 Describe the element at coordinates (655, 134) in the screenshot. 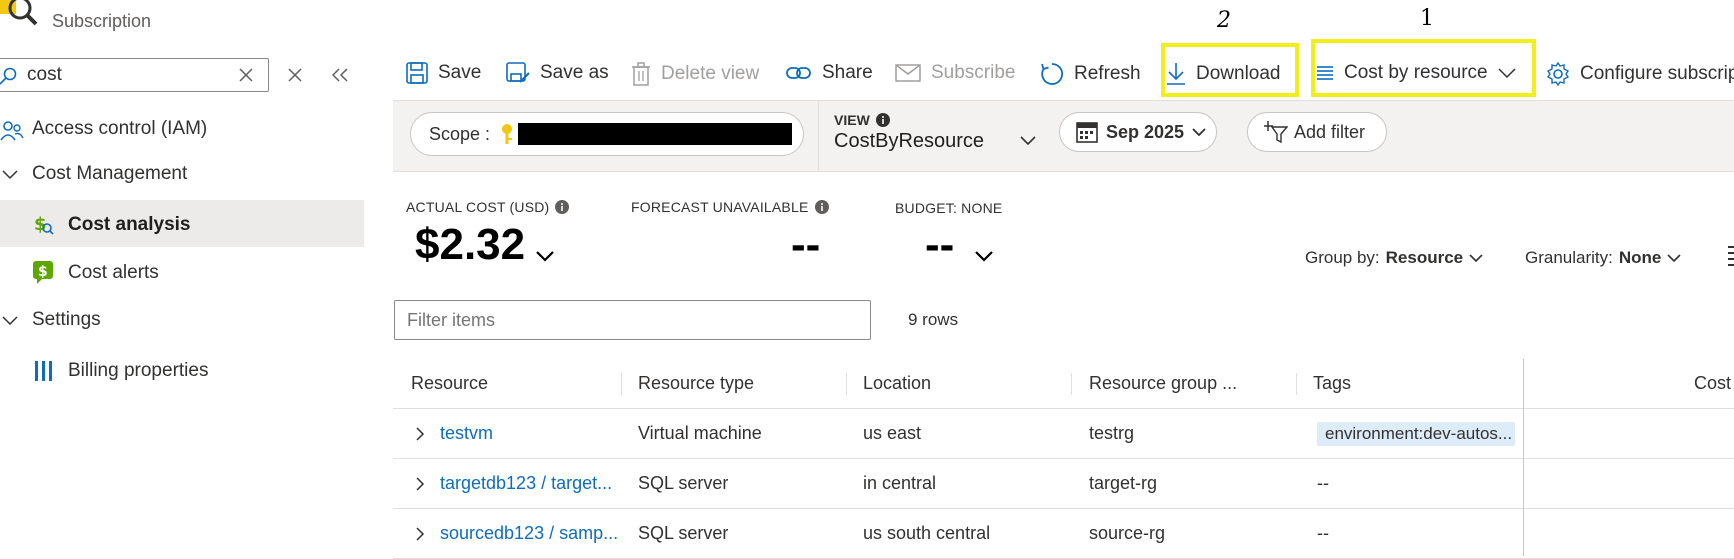

I see `redacted-scope` at that location.